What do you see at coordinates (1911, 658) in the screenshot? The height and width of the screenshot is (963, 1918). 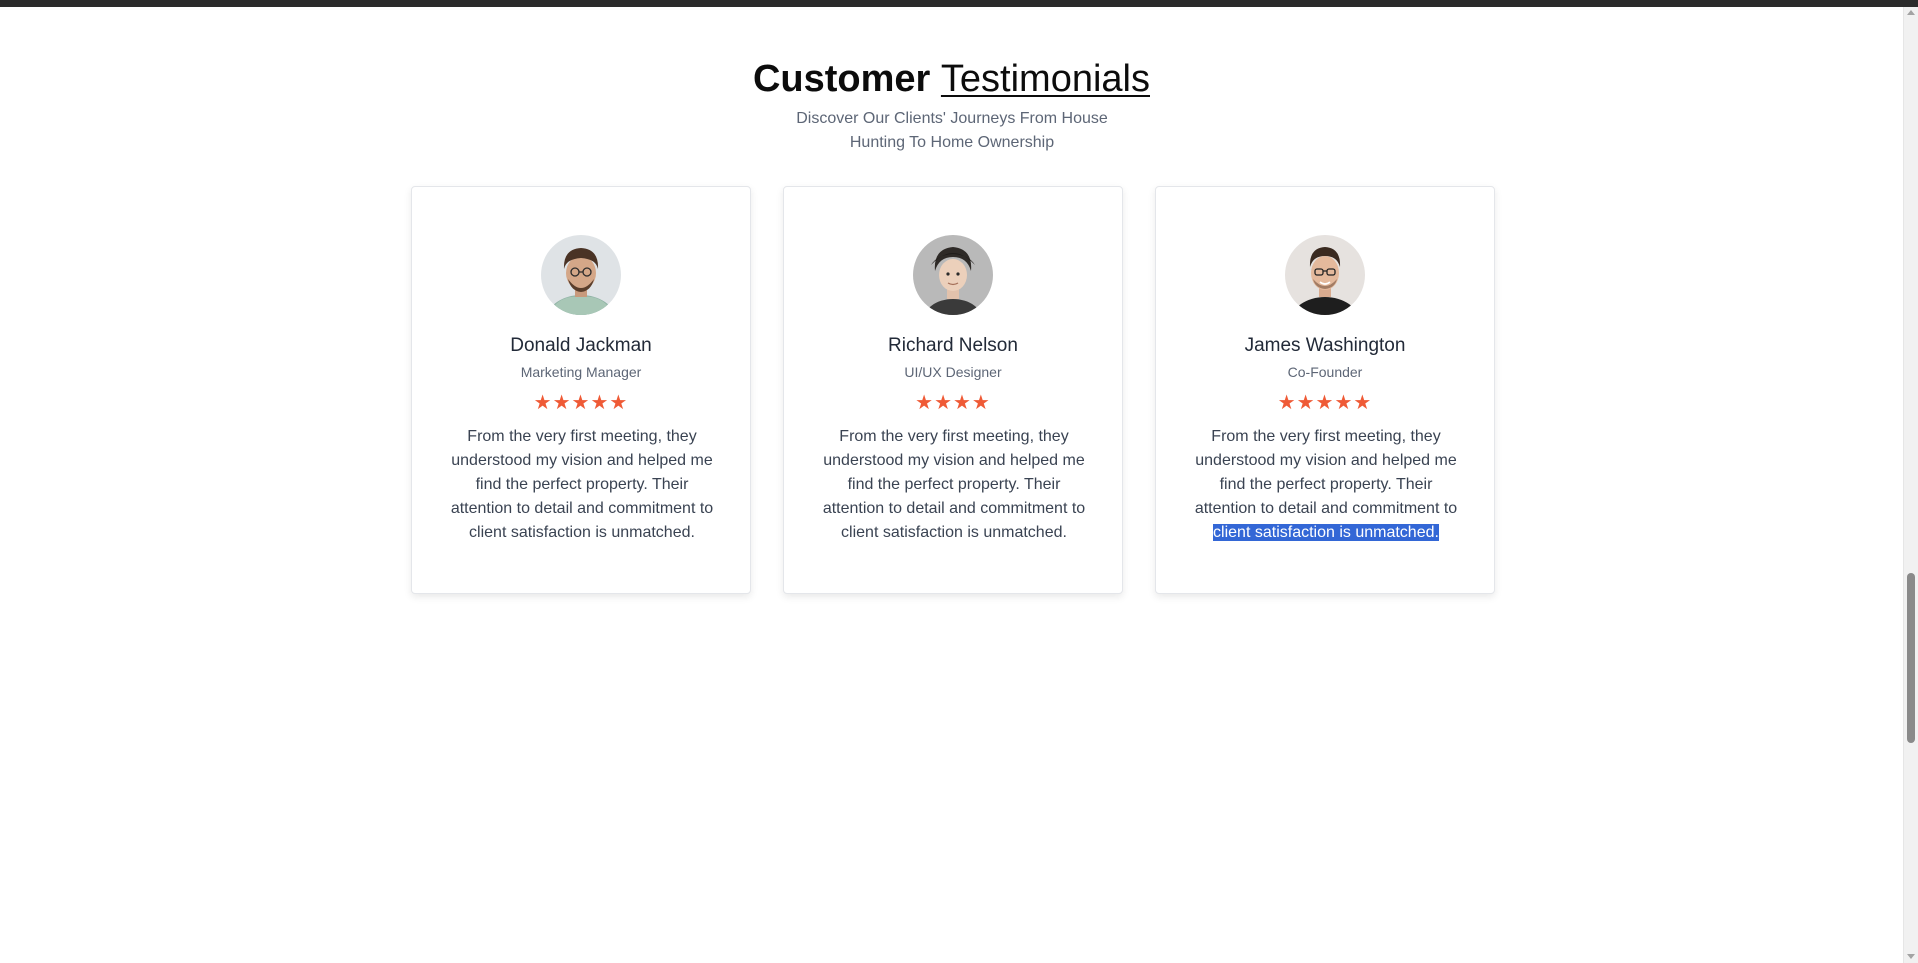 I see `scrollbar-thumb` at bounding box center [1911, 658].